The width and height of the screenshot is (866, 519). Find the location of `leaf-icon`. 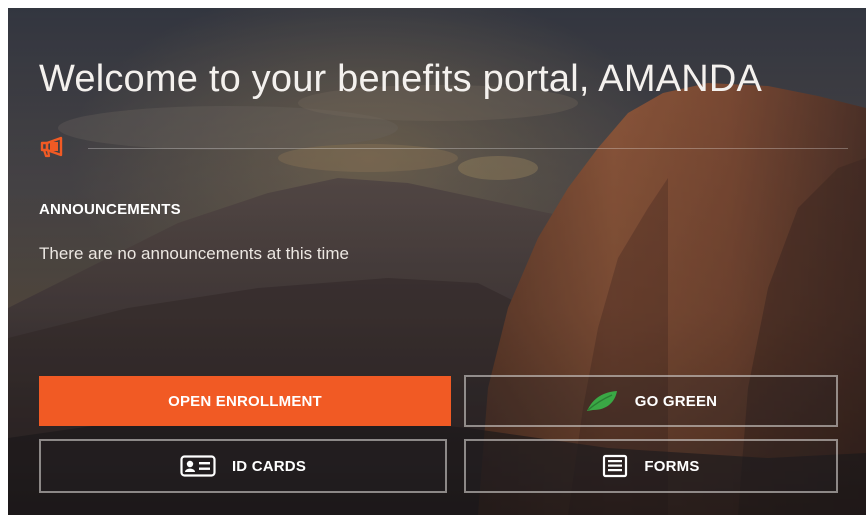

leaf-icon is located at coordinates (601, 401).